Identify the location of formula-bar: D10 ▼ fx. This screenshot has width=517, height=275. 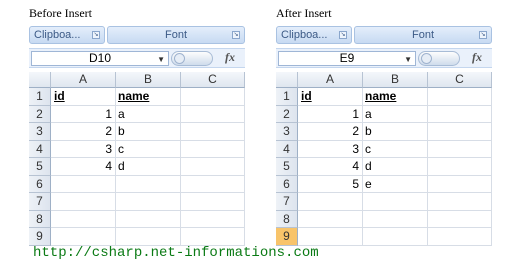
(137, 58).